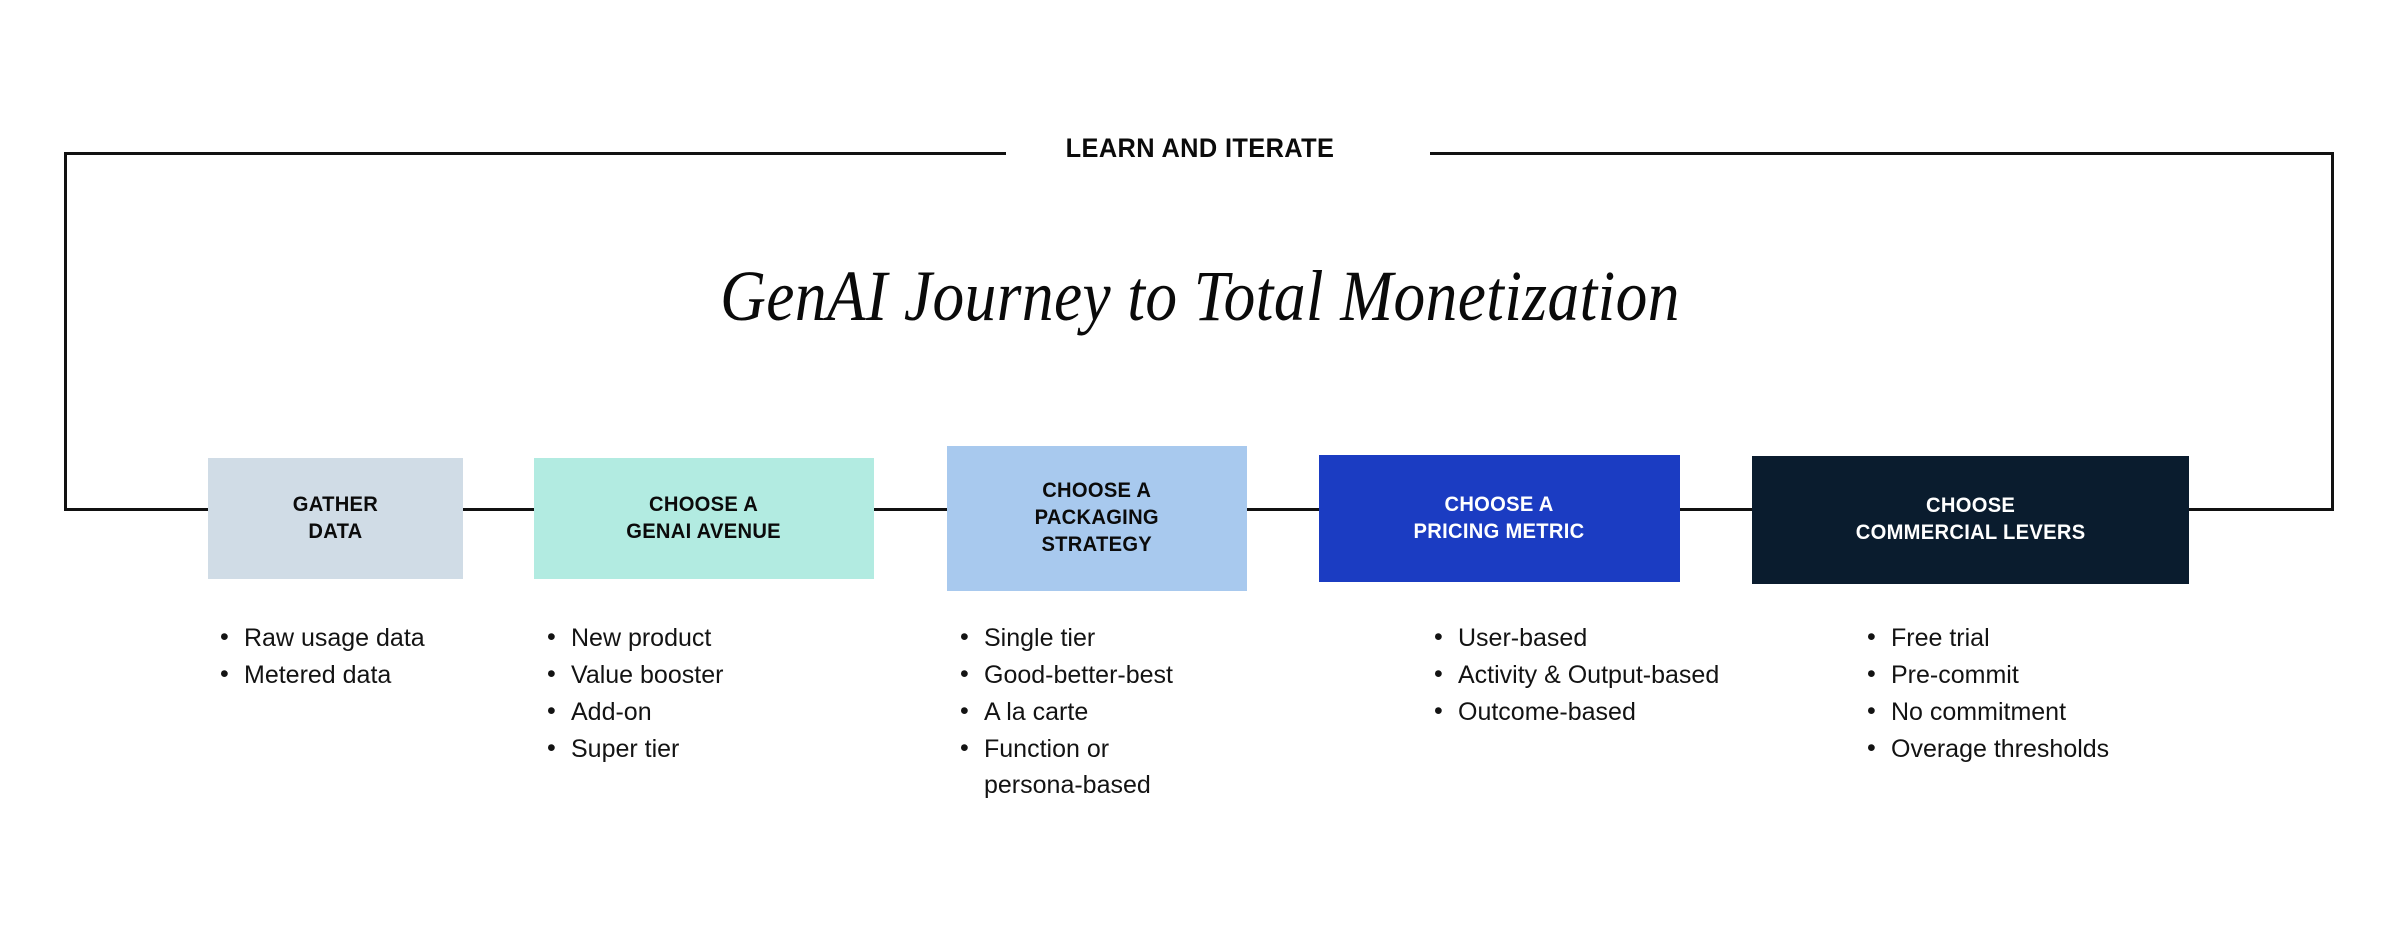  Describe the element at coordinates (2332, 331) in the screenshot. I see `frame-side-right` at that location.